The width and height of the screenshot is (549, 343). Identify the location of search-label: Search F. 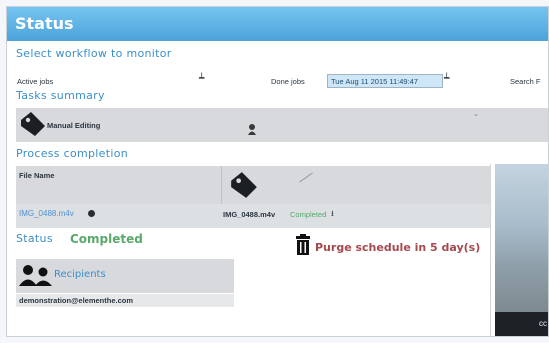
(525, 81).